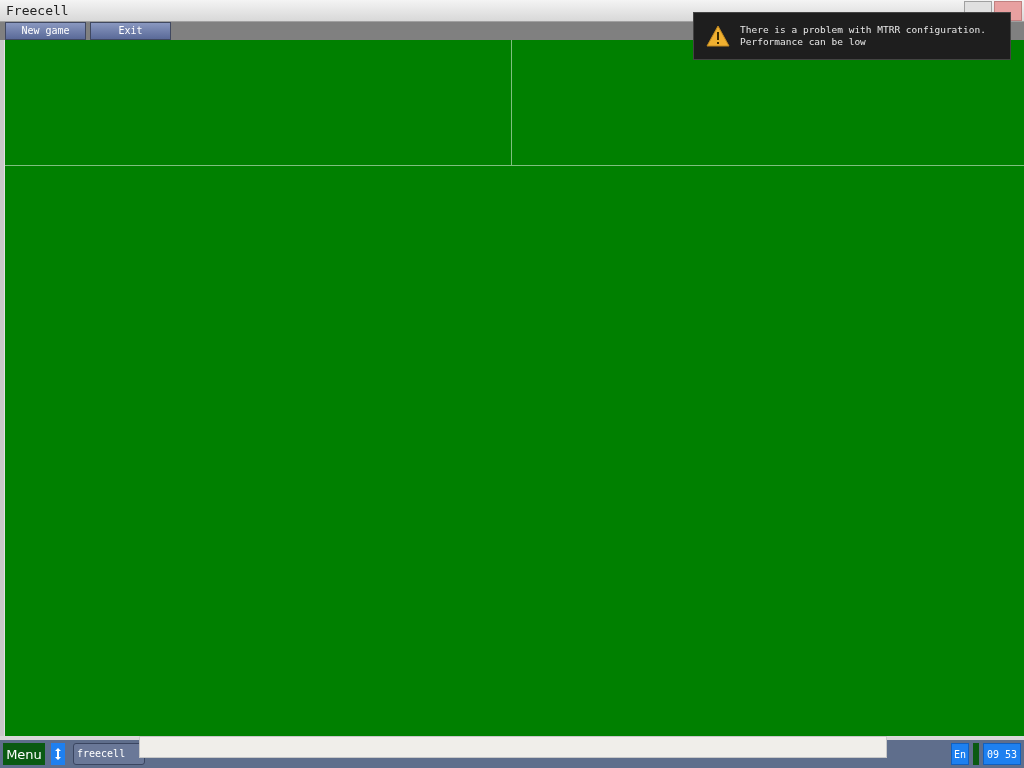 The image size is (1024, 768). What do you see at coordinates (803, 42) in the screenshot?
I see `notification-text: Performance can be low` at bounding box center [803, 42].